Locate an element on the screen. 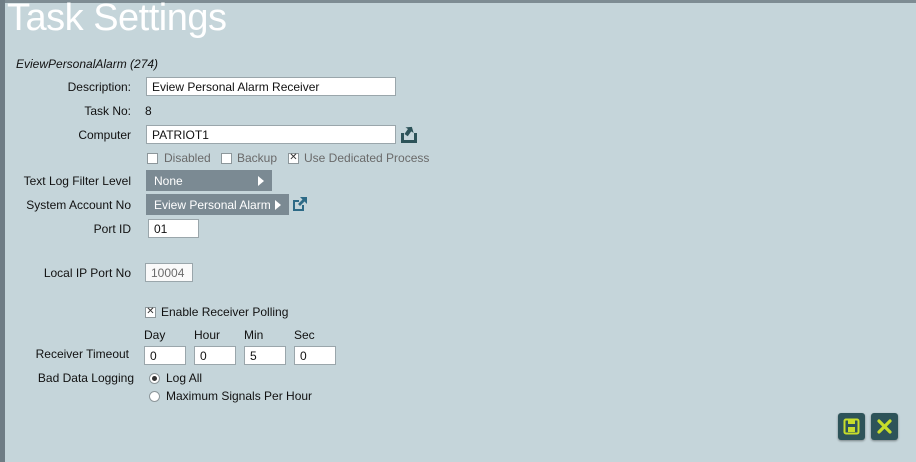 This screenshot has height=462, width=916. max-signals-radio is located at coordinates (154, 396).